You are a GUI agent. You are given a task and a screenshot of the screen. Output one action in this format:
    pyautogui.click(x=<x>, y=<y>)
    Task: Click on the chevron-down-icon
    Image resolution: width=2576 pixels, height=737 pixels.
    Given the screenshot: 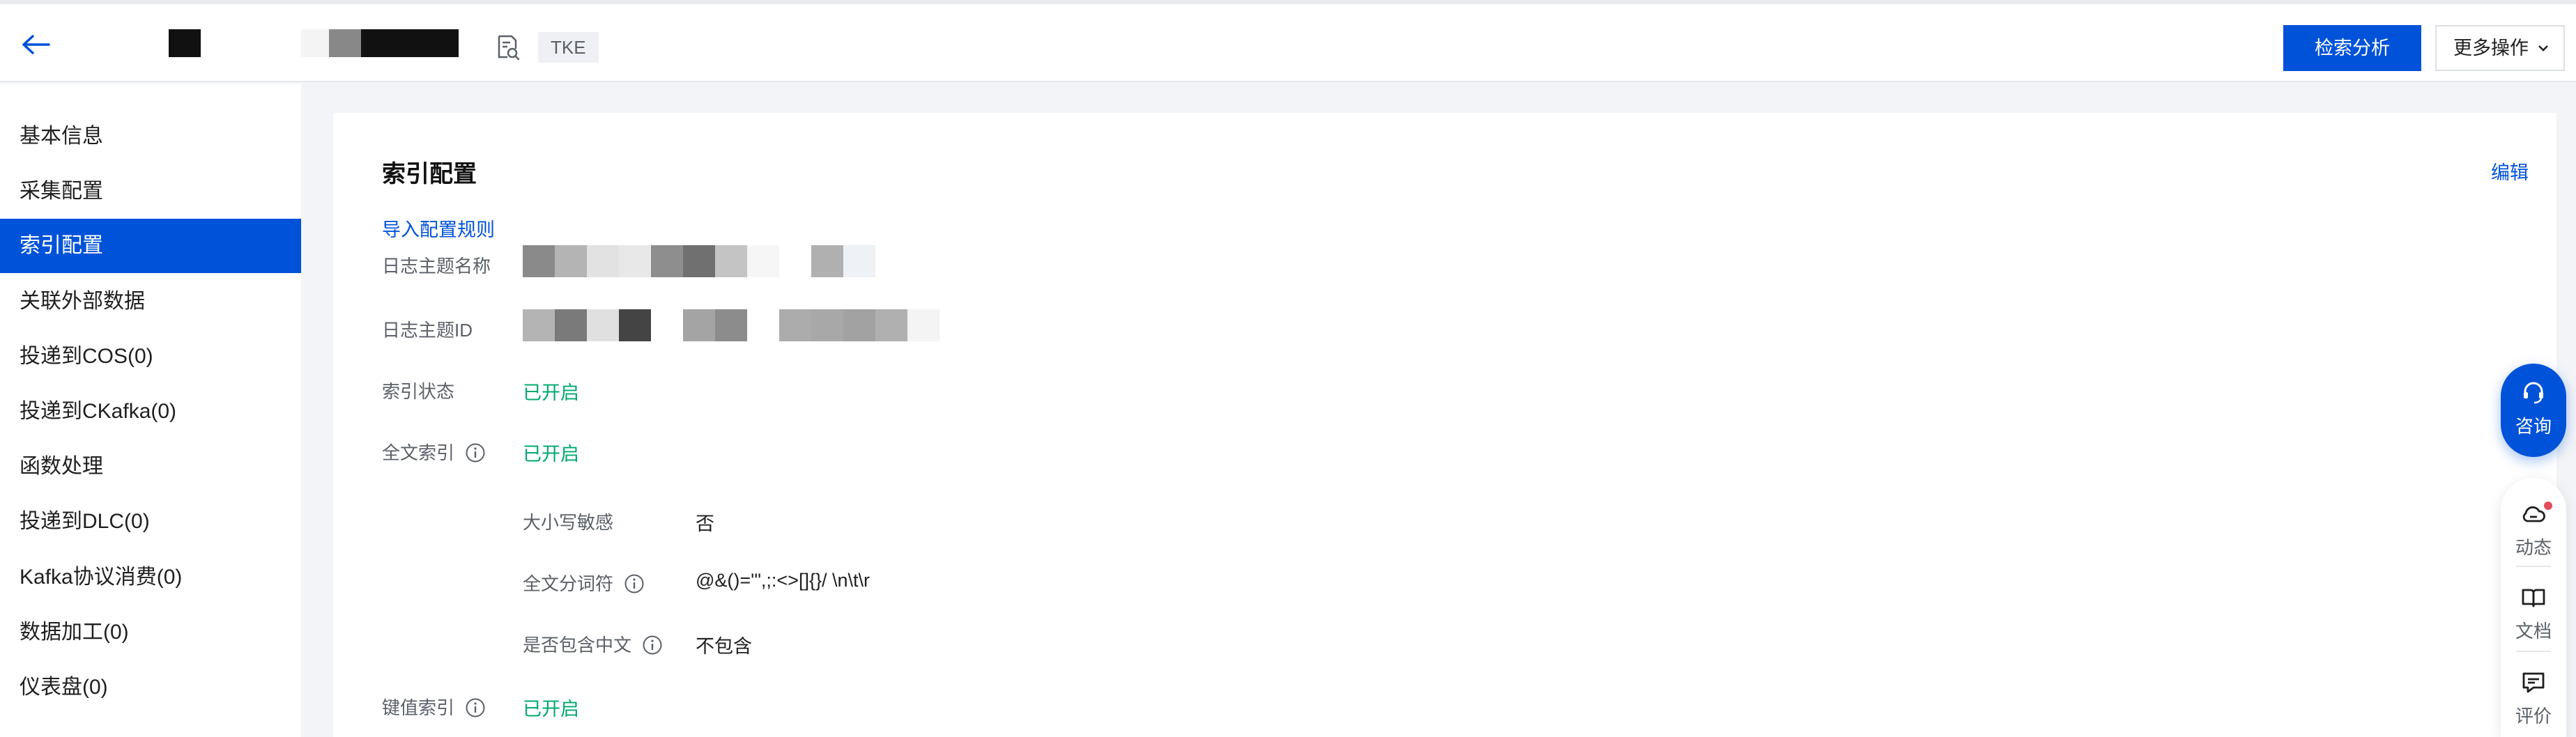 What is the action you would take?
    pyautogui.click(x=2543, y=48)
    